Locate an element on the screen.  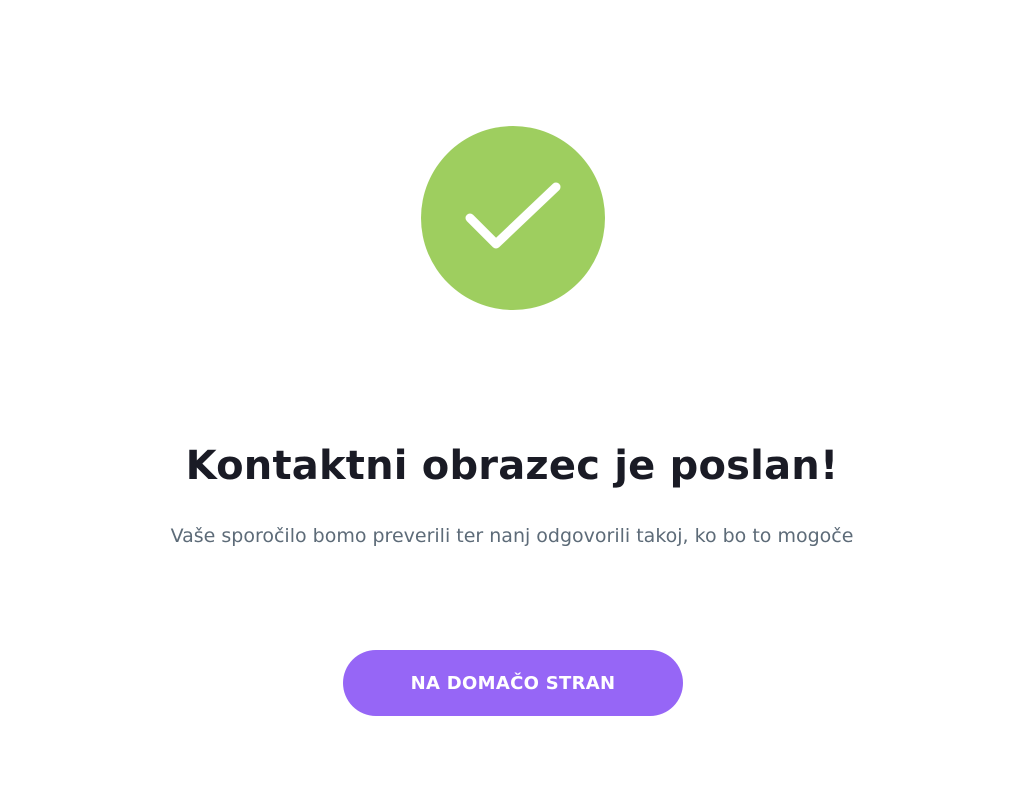
success-badge is located at coordinates (513, 218).